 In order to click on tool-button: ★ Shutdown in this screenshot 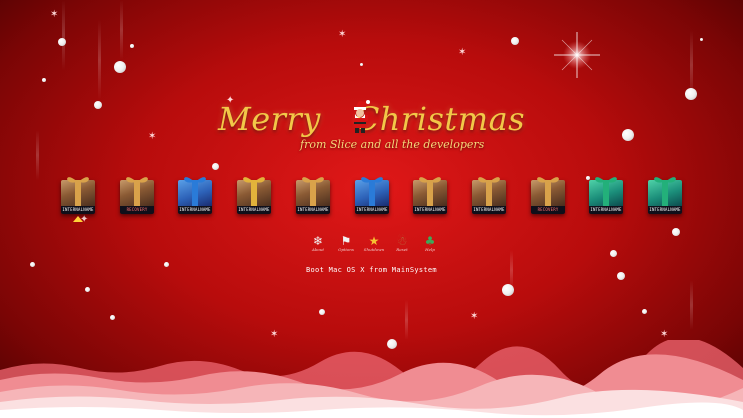, I will do `click(374, 243)`.